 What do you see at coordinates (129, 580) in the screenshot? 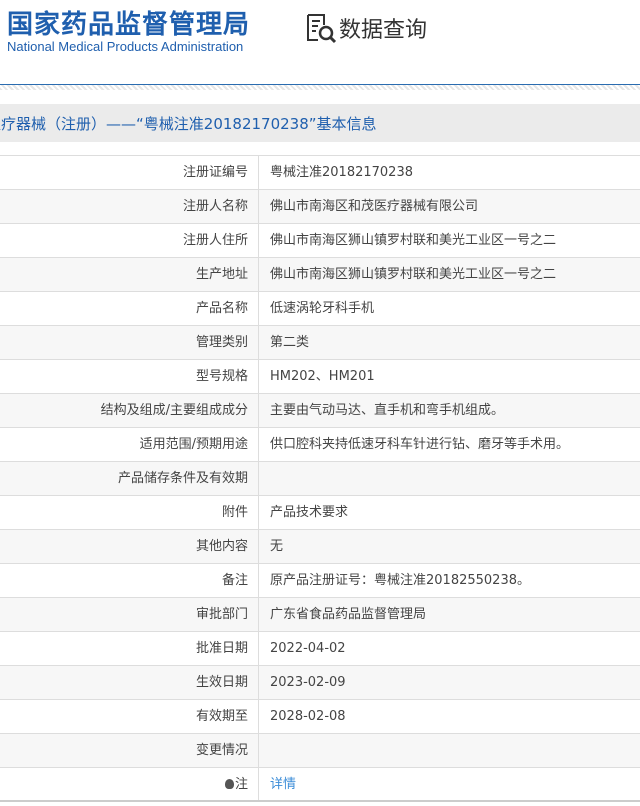
I see `row-label: 备注` at bounding box center [129, 580].